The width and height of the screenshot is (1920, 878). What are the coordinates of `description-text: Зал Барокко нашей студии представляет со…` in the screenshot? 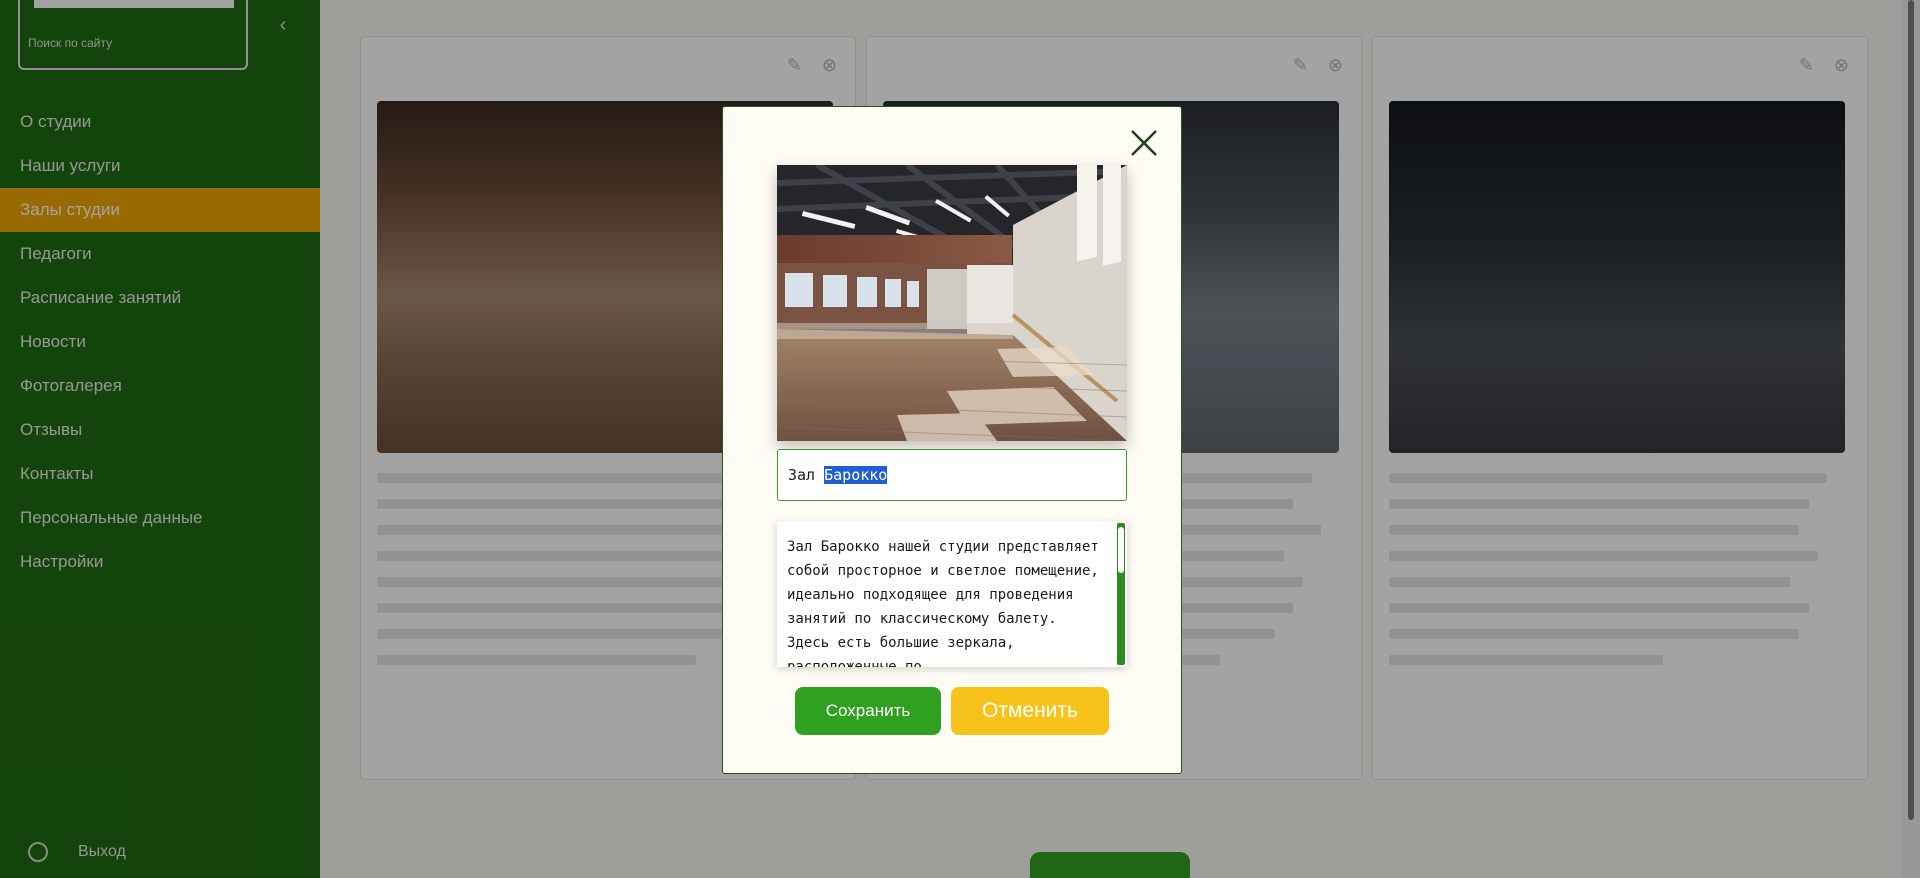 It's located at (943, 603).